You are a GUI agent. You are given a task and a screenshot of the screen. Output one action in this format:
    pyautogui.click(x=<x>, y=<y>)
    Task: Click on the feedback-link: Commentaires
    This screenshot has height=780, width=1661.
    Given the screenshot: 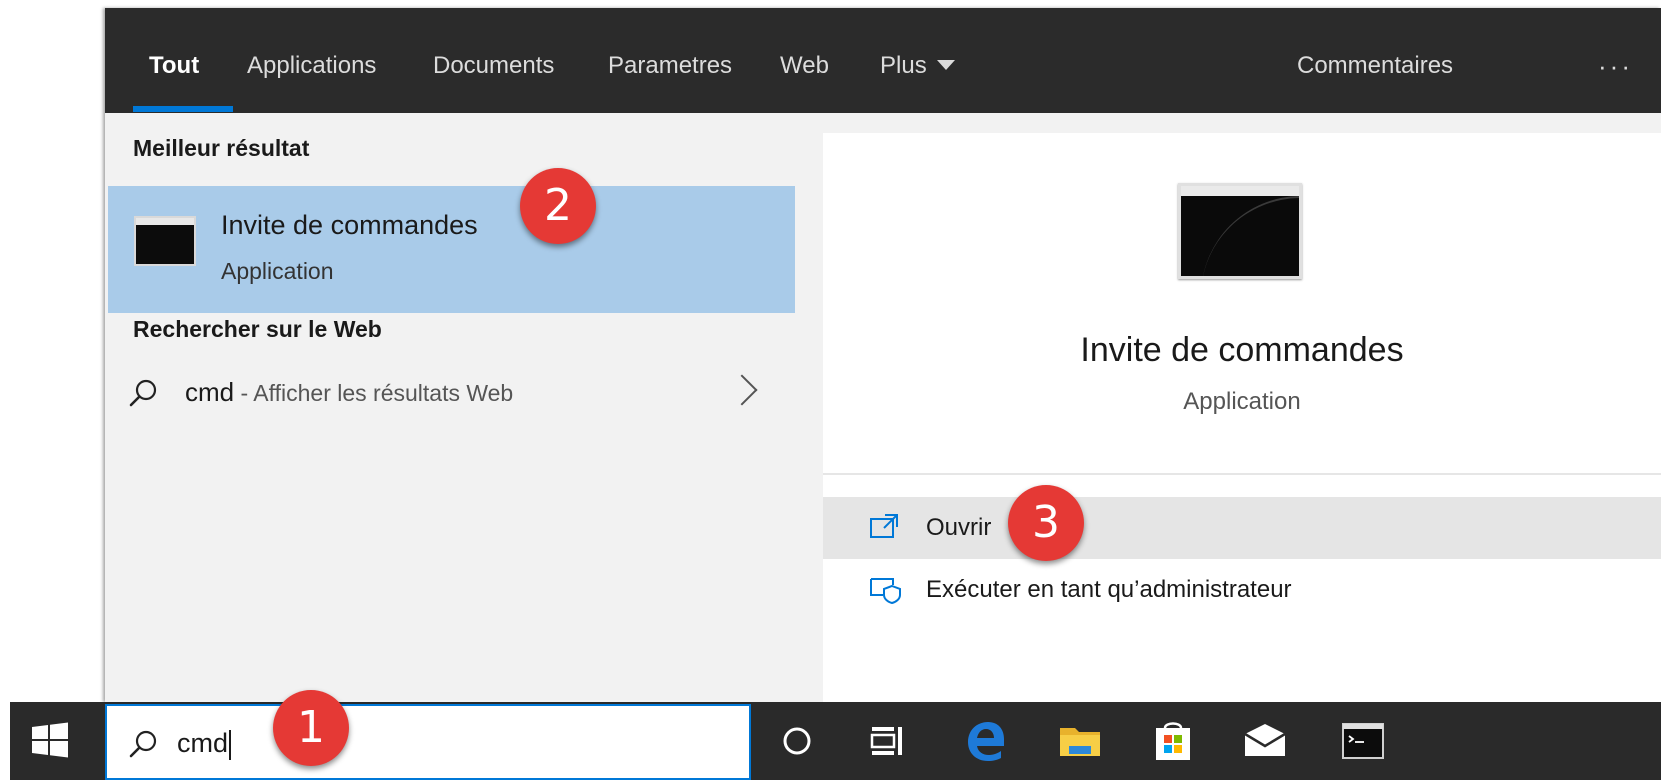 What is the action you would take?
    pyautogui.click(x=1375, y=66)
    